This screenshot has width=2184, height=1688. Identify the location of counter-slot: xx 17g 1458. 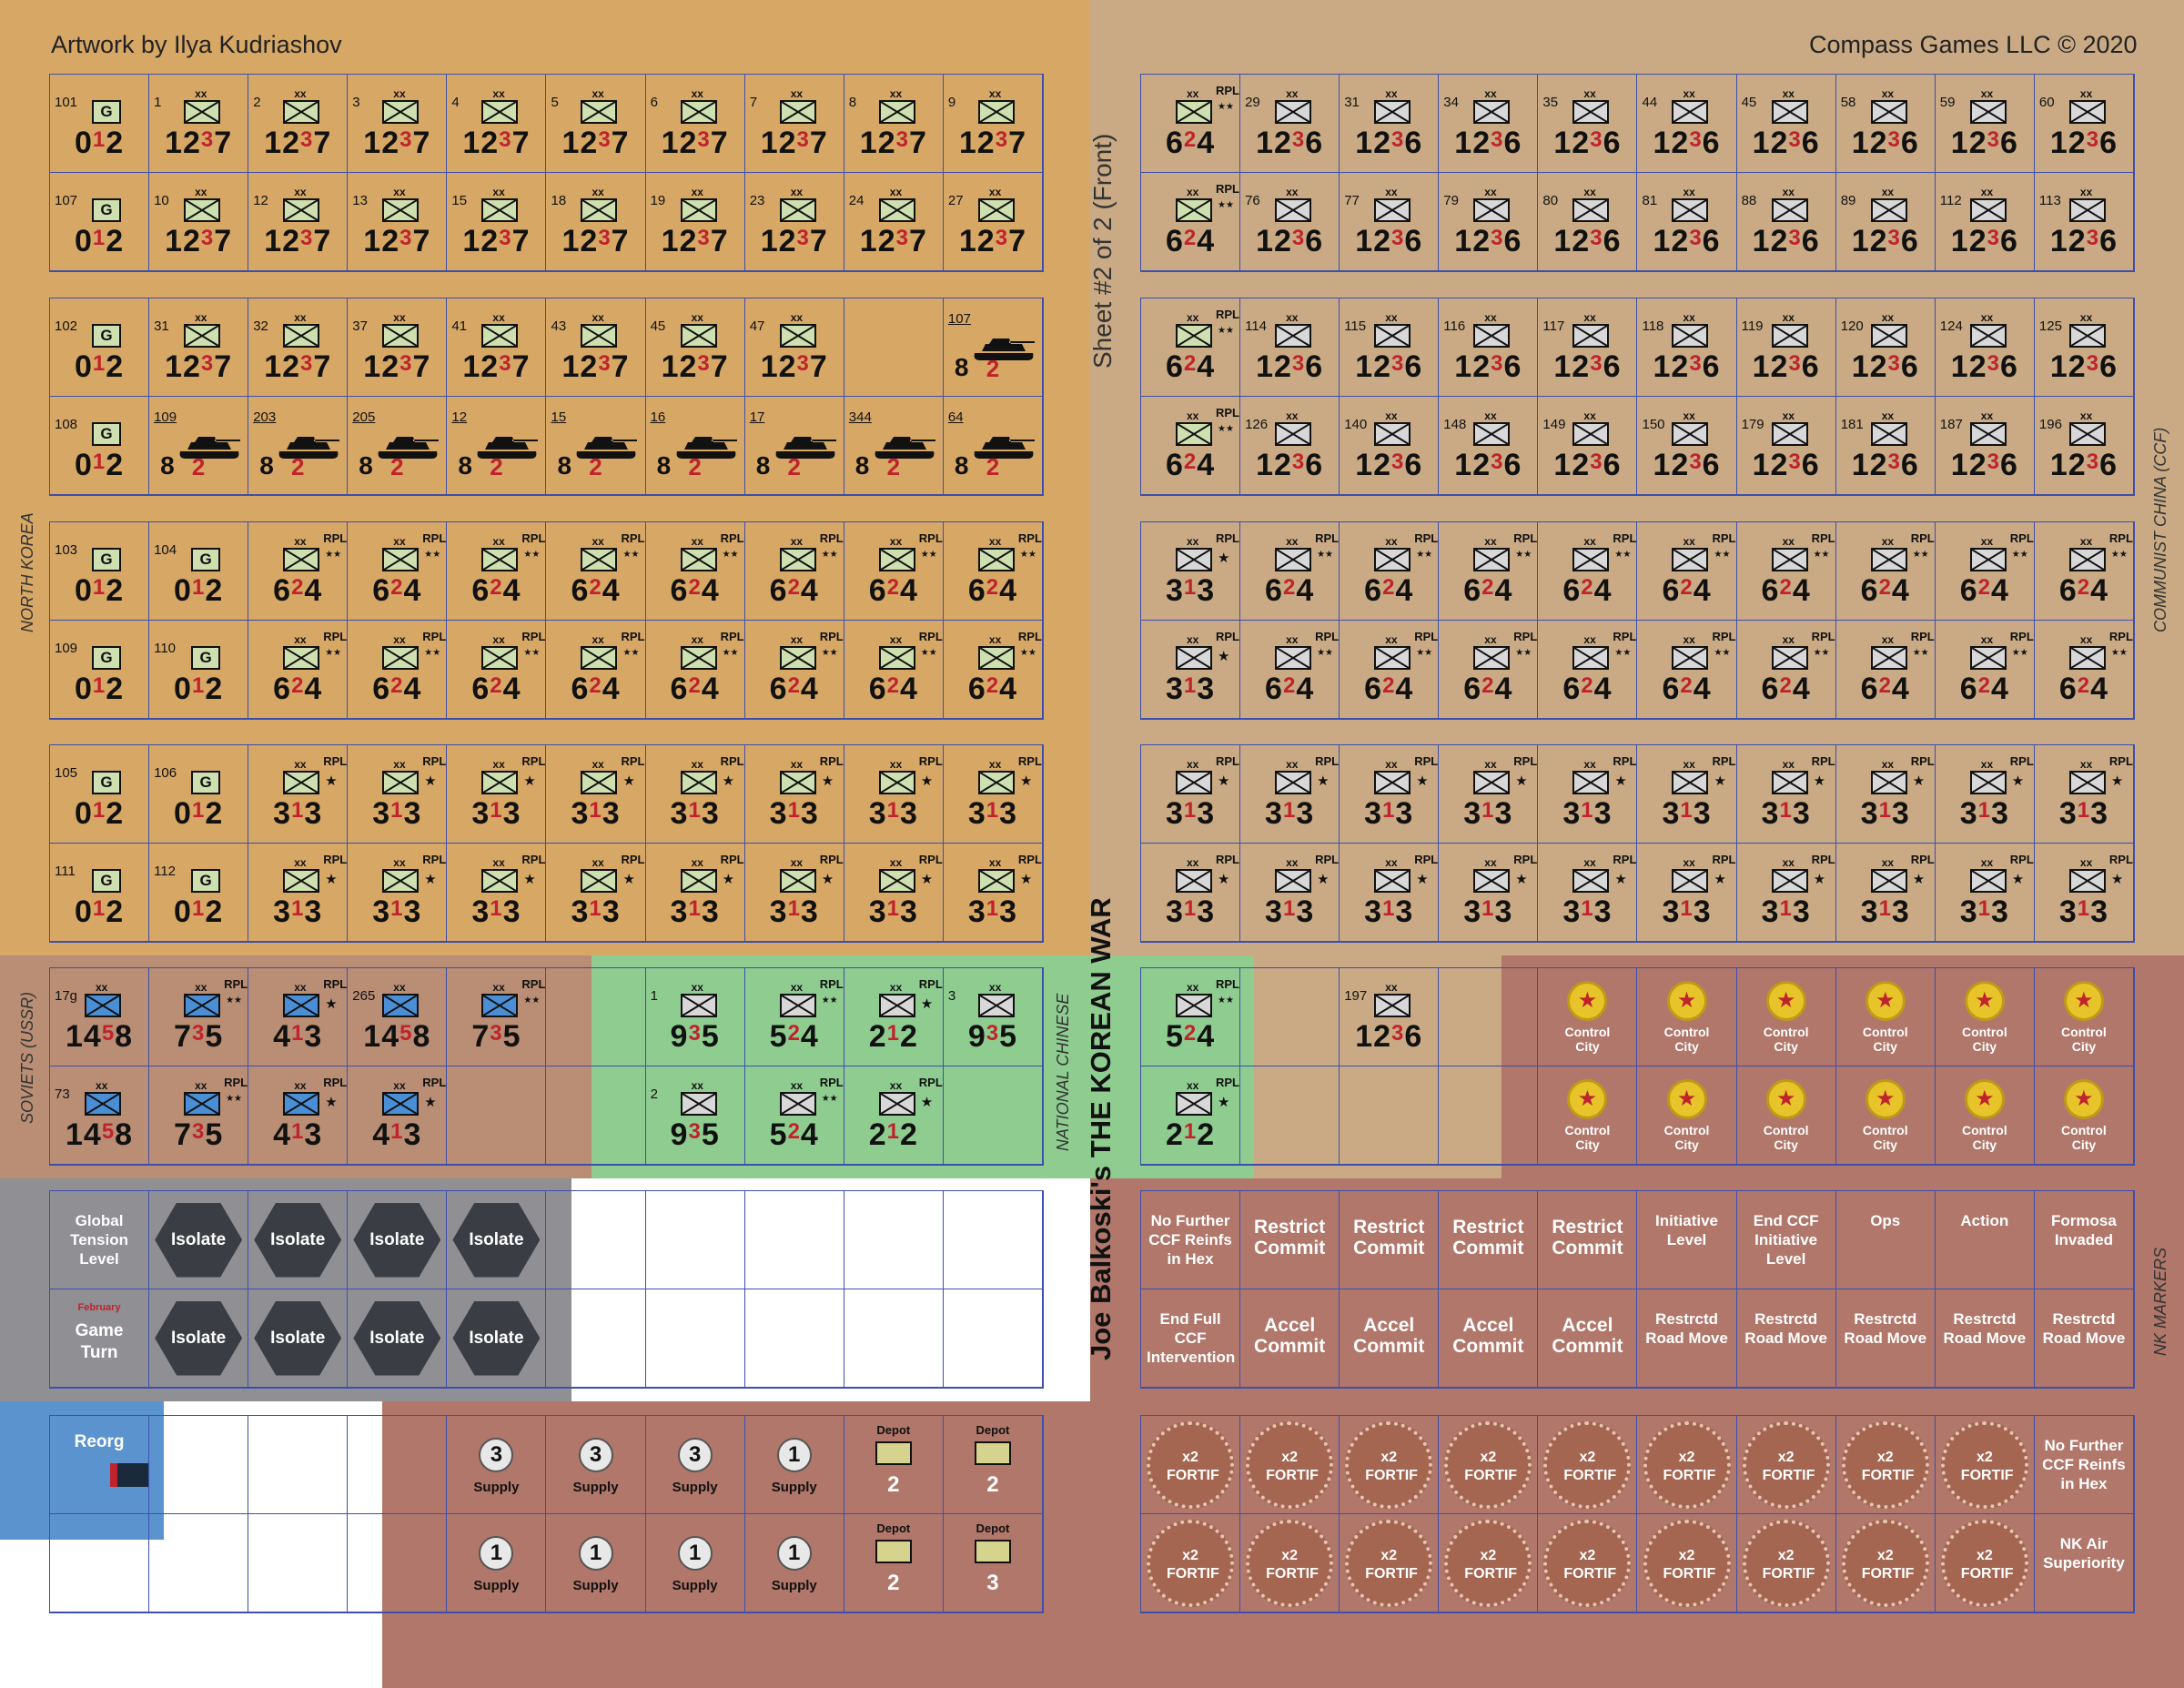
(100, 1017).